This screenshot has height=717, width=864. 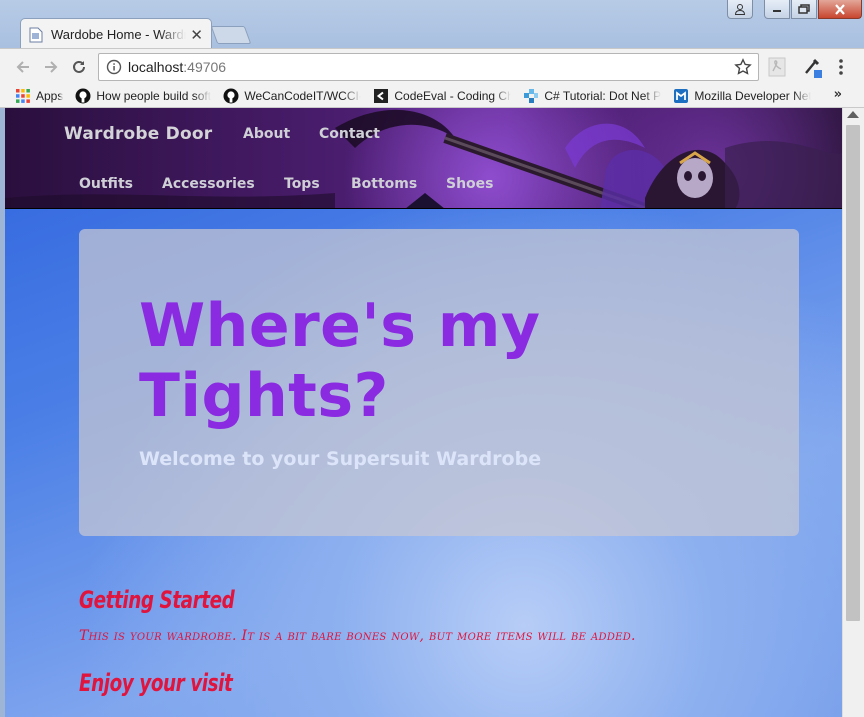 I want to click on back-button, so click(x=23, y=67).